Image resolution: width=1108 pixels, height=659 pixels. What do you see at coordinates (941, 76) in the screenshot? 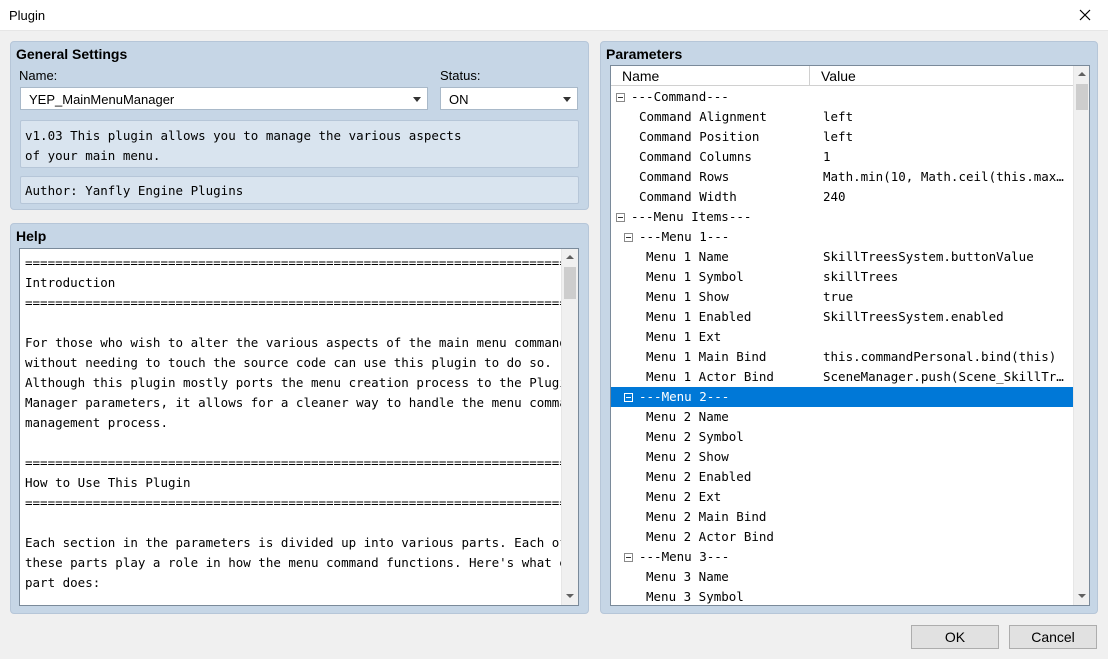
I see `column-header-value: Value` at bounding box center [941, 76].